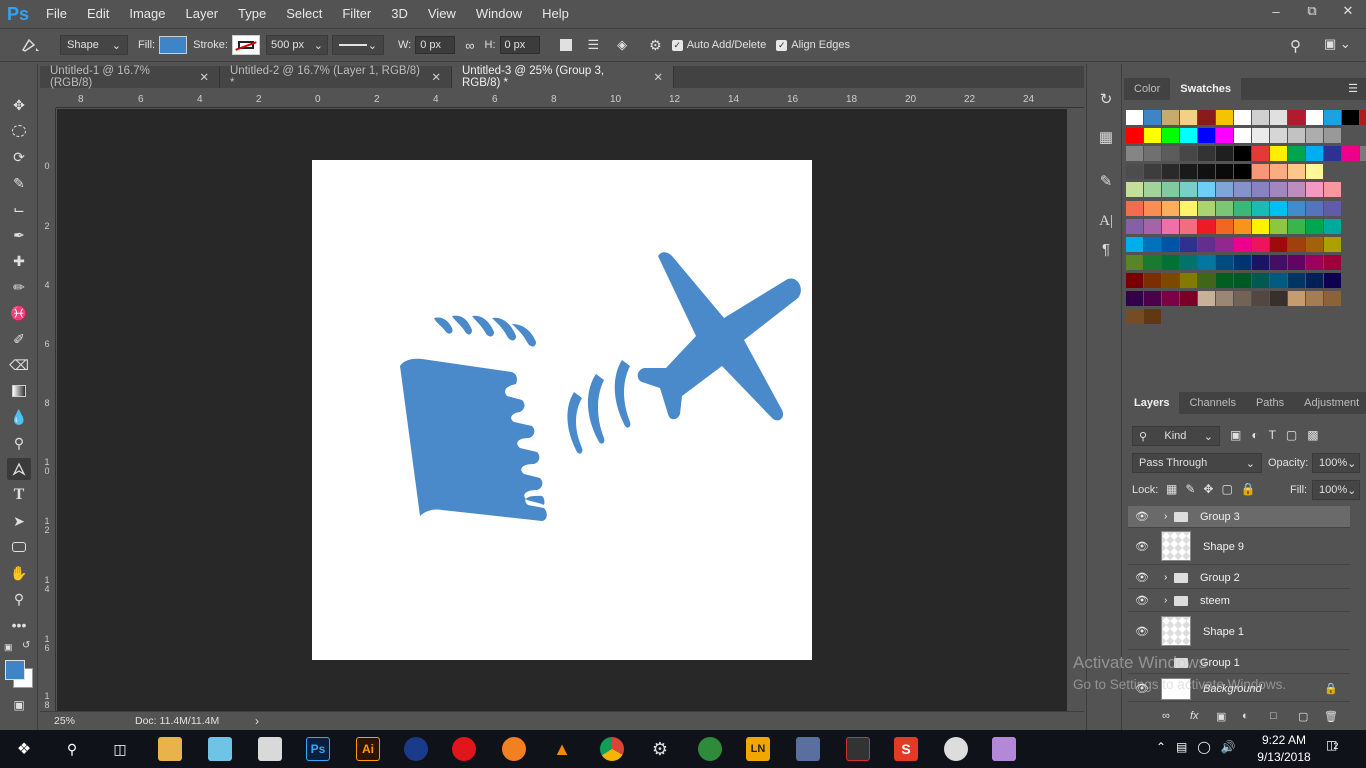 This screenshot has height=768, width=1366. I want to click on link-icon: ∞, so click(469, 45).